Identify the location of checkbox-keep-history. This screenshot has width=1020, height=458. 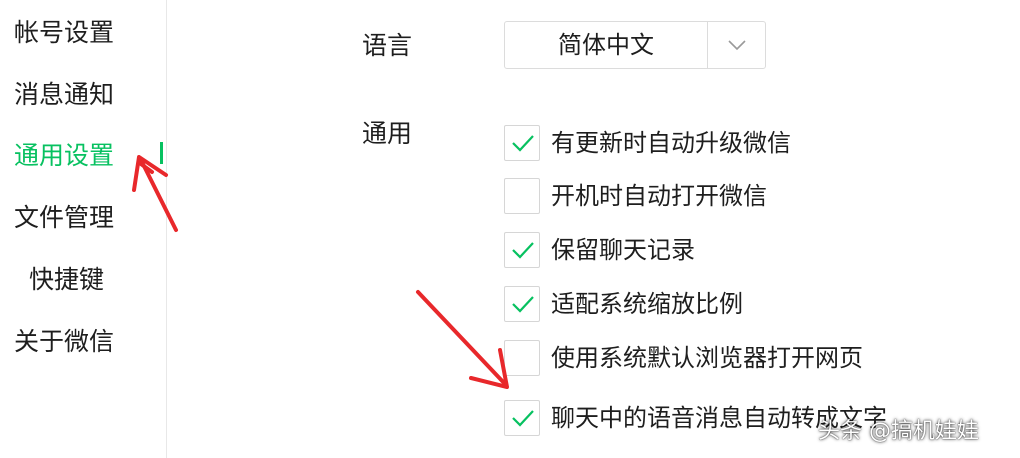
(522, 250).